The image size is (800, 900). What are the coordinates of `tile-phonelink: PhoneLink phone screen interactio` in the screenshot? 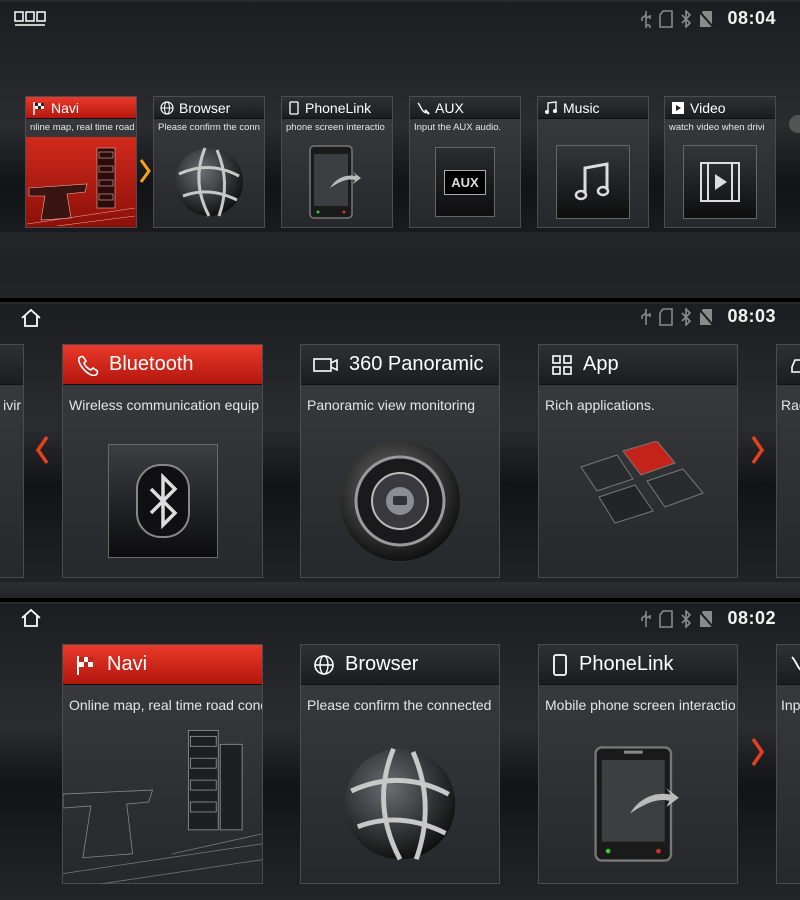 It's located at (337, 162).